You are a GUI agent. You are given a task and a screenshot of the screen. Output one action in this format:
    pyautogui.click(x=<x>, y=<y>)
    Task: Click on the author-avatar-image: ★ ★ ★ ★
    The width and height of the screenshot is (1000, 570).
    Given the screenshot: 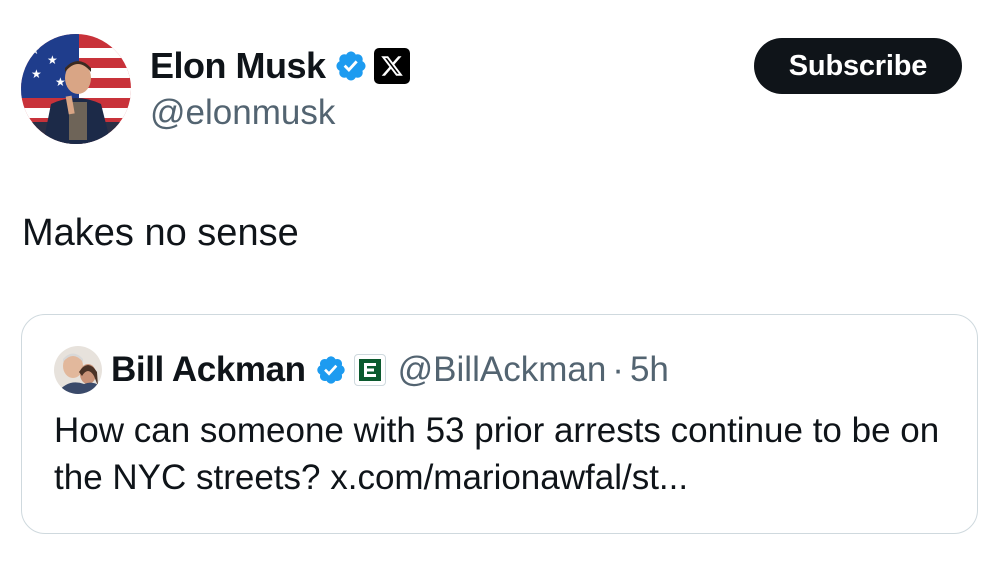 What is the action you would take?
    pyautogui.click(x=76, y=89)
    